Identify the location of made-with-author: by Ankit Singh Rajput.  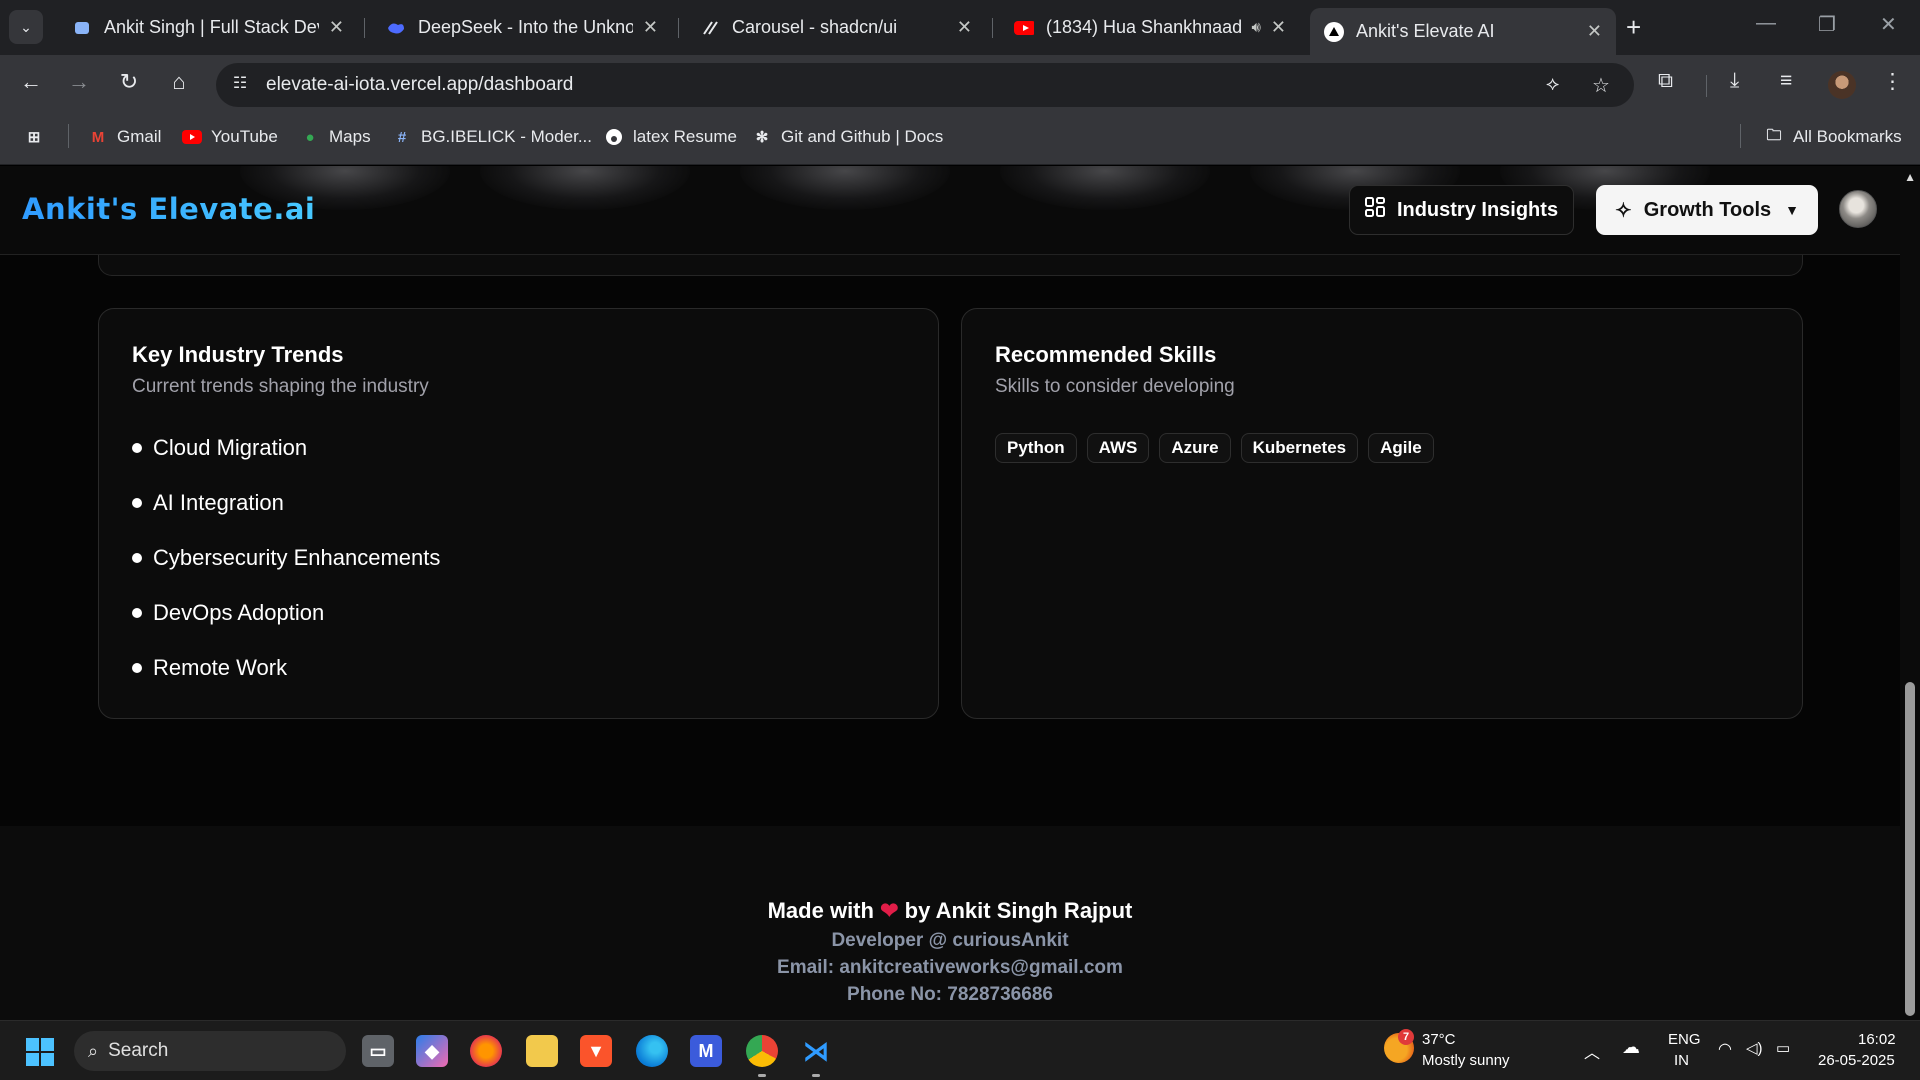
(1018, 910).